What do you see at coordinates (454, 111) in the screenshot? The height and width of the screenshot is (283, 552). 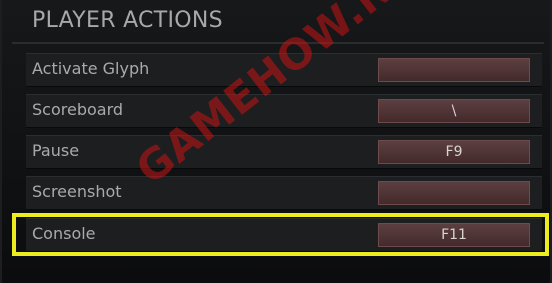 I see `keybind-button-scoreboard: \` at bounding box center [454, 111].